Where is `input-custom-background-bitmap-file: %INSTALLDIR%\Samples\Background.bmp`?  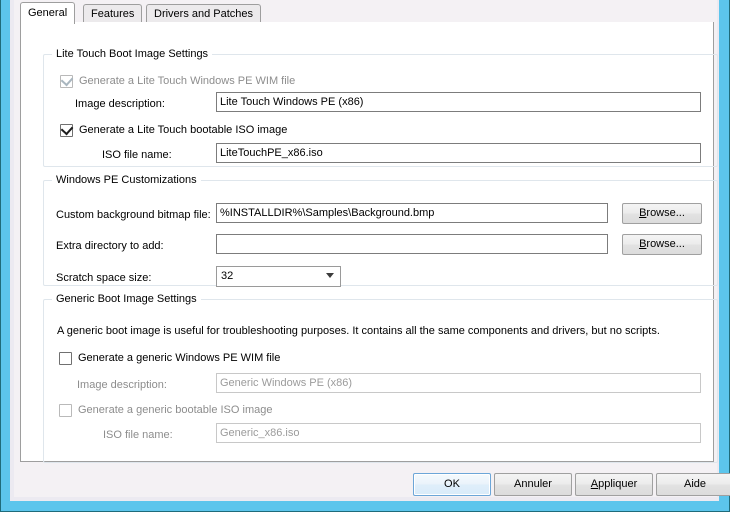
input-custom-background-bitmap-file: %INSTALLDIR%\Samples\Background.bmp is located at coordinates (412, 213).